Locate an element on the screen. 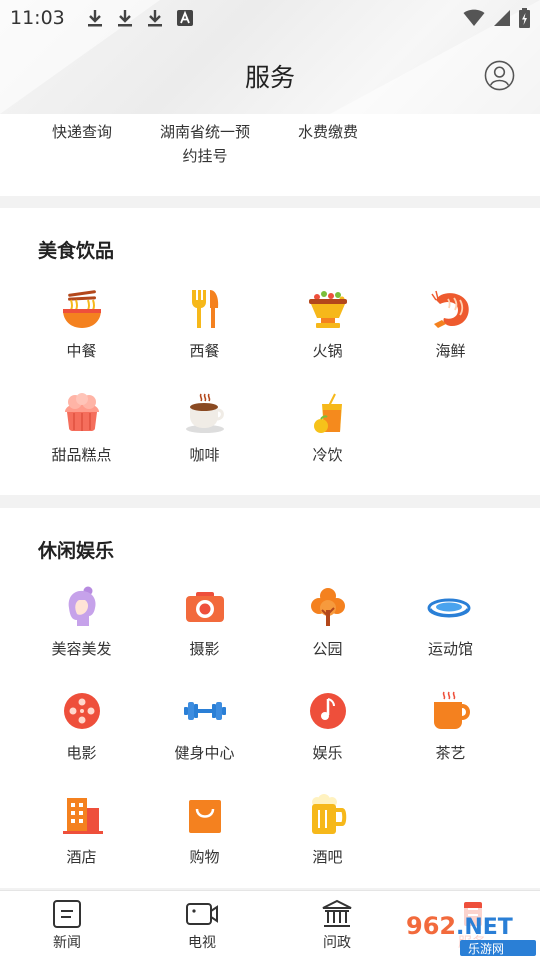 The height and width of the screenshot is (960, 540). category-shopping: 购物 is located at coordinates (204, 839).